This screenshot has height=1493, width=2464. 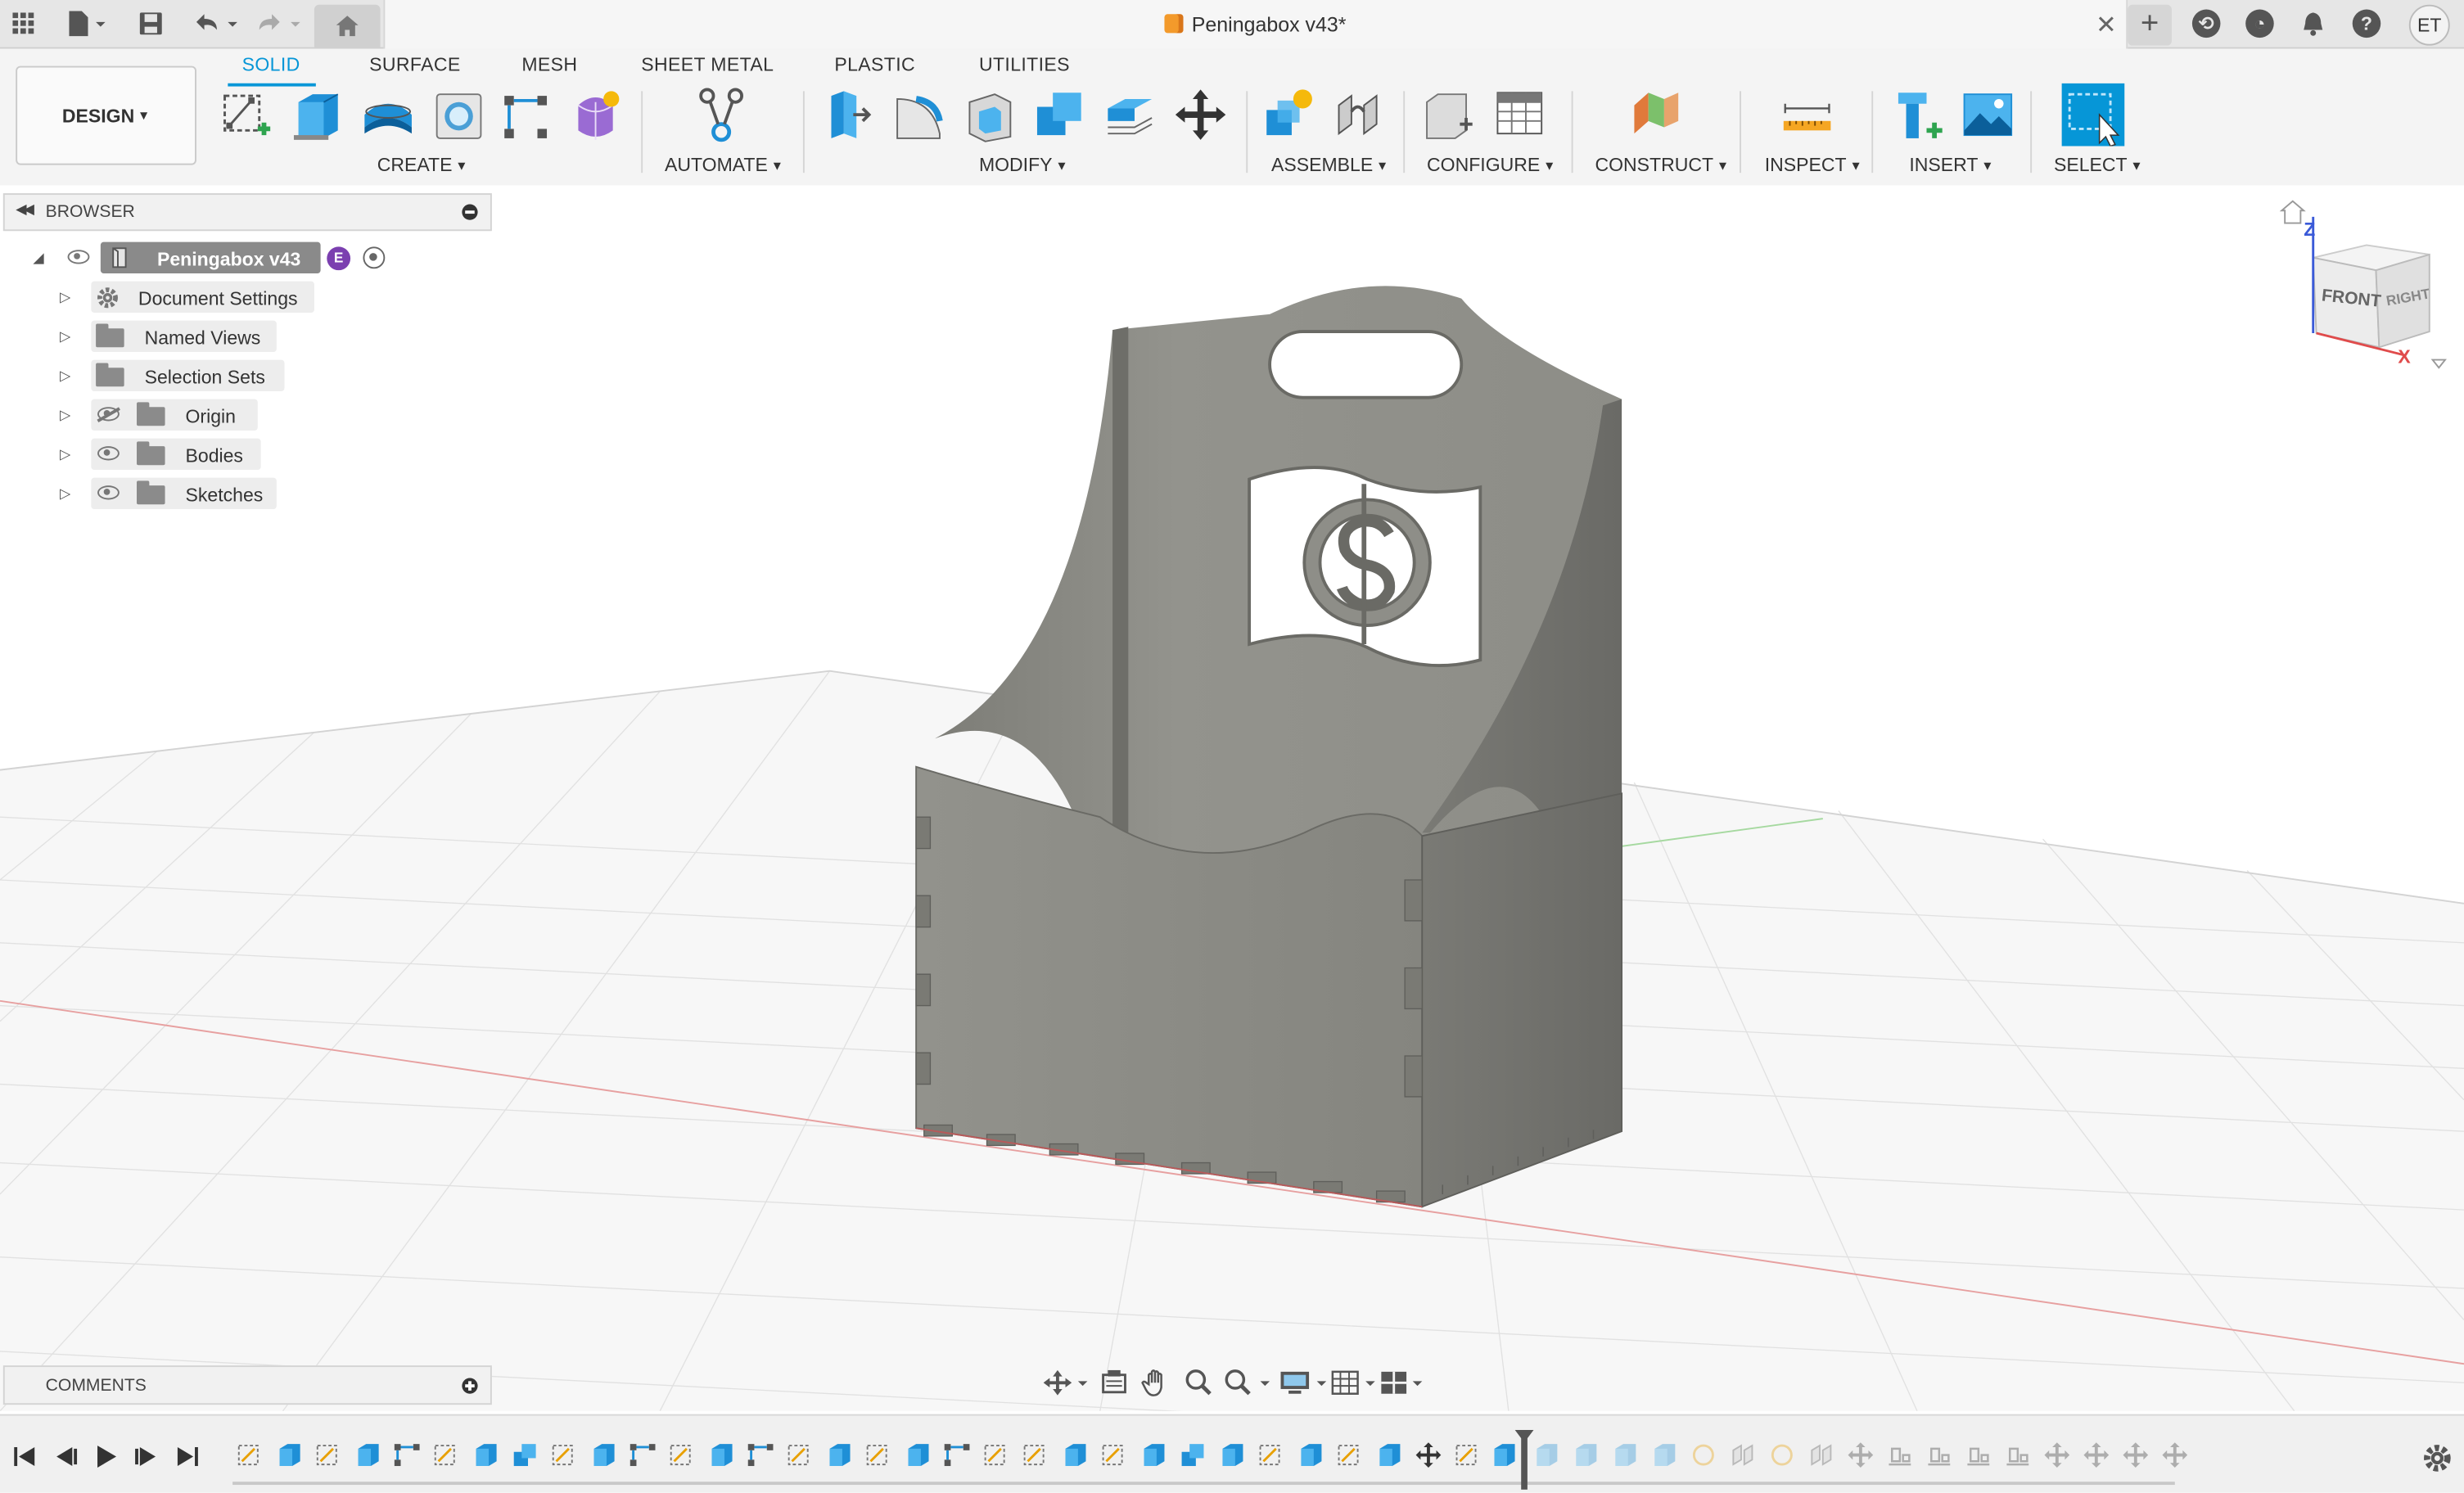 What do you see at coordinates (247, 1385) in the screenshot?
I see `comments-panel: COMMENTS` at bounding box center [247, 1385].